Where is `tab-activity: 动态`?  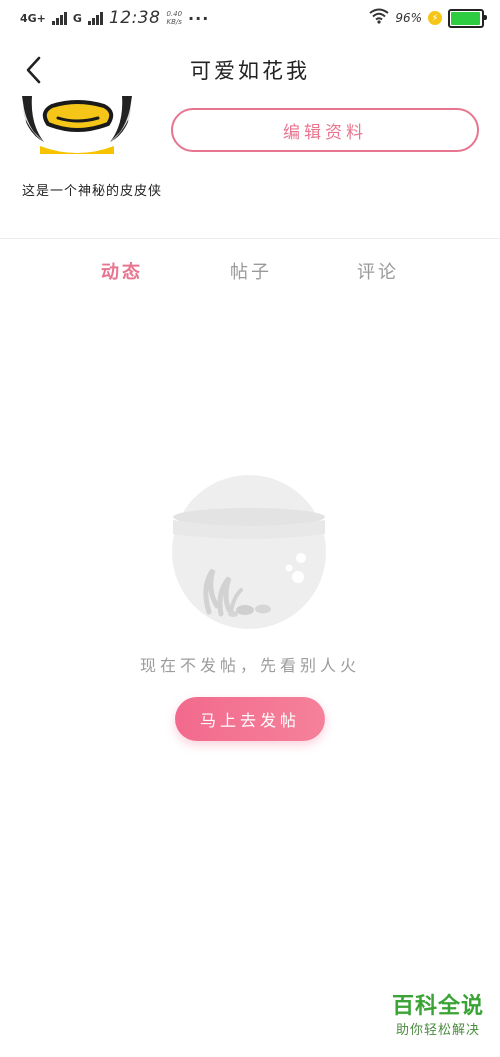
tab-activity: 动态 is located at coordinates (122, 271).